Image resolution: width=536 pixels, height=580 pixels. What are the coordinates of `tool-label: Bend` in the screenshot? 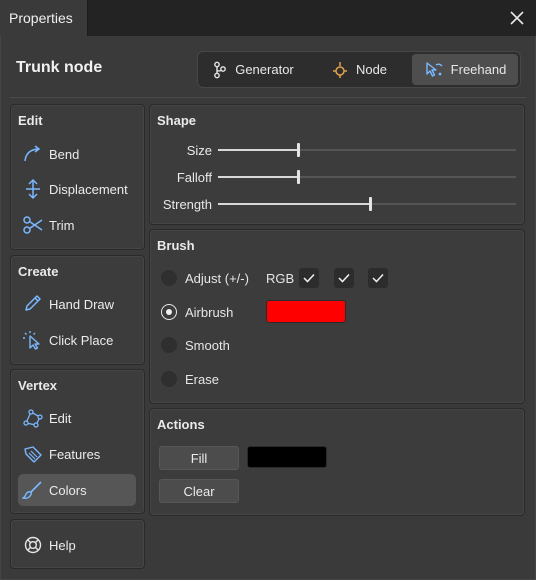 It's located at (64, 154).